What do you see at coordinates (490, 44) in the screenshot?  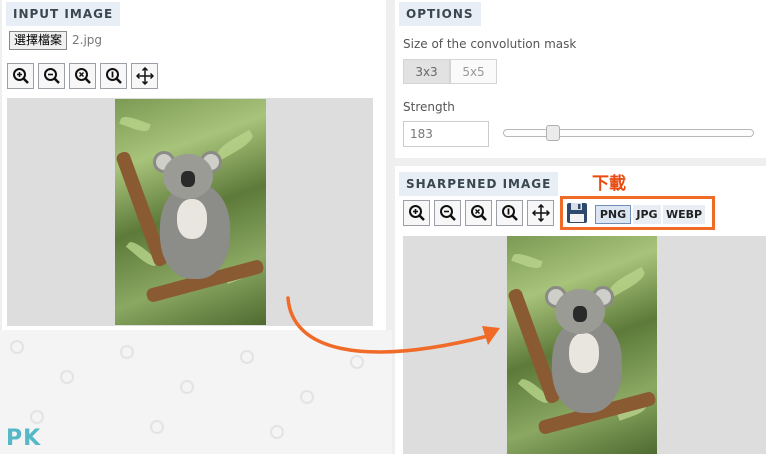 I see `mask-size-label: Size of the convolution mask` at bounding box center [490, 44].